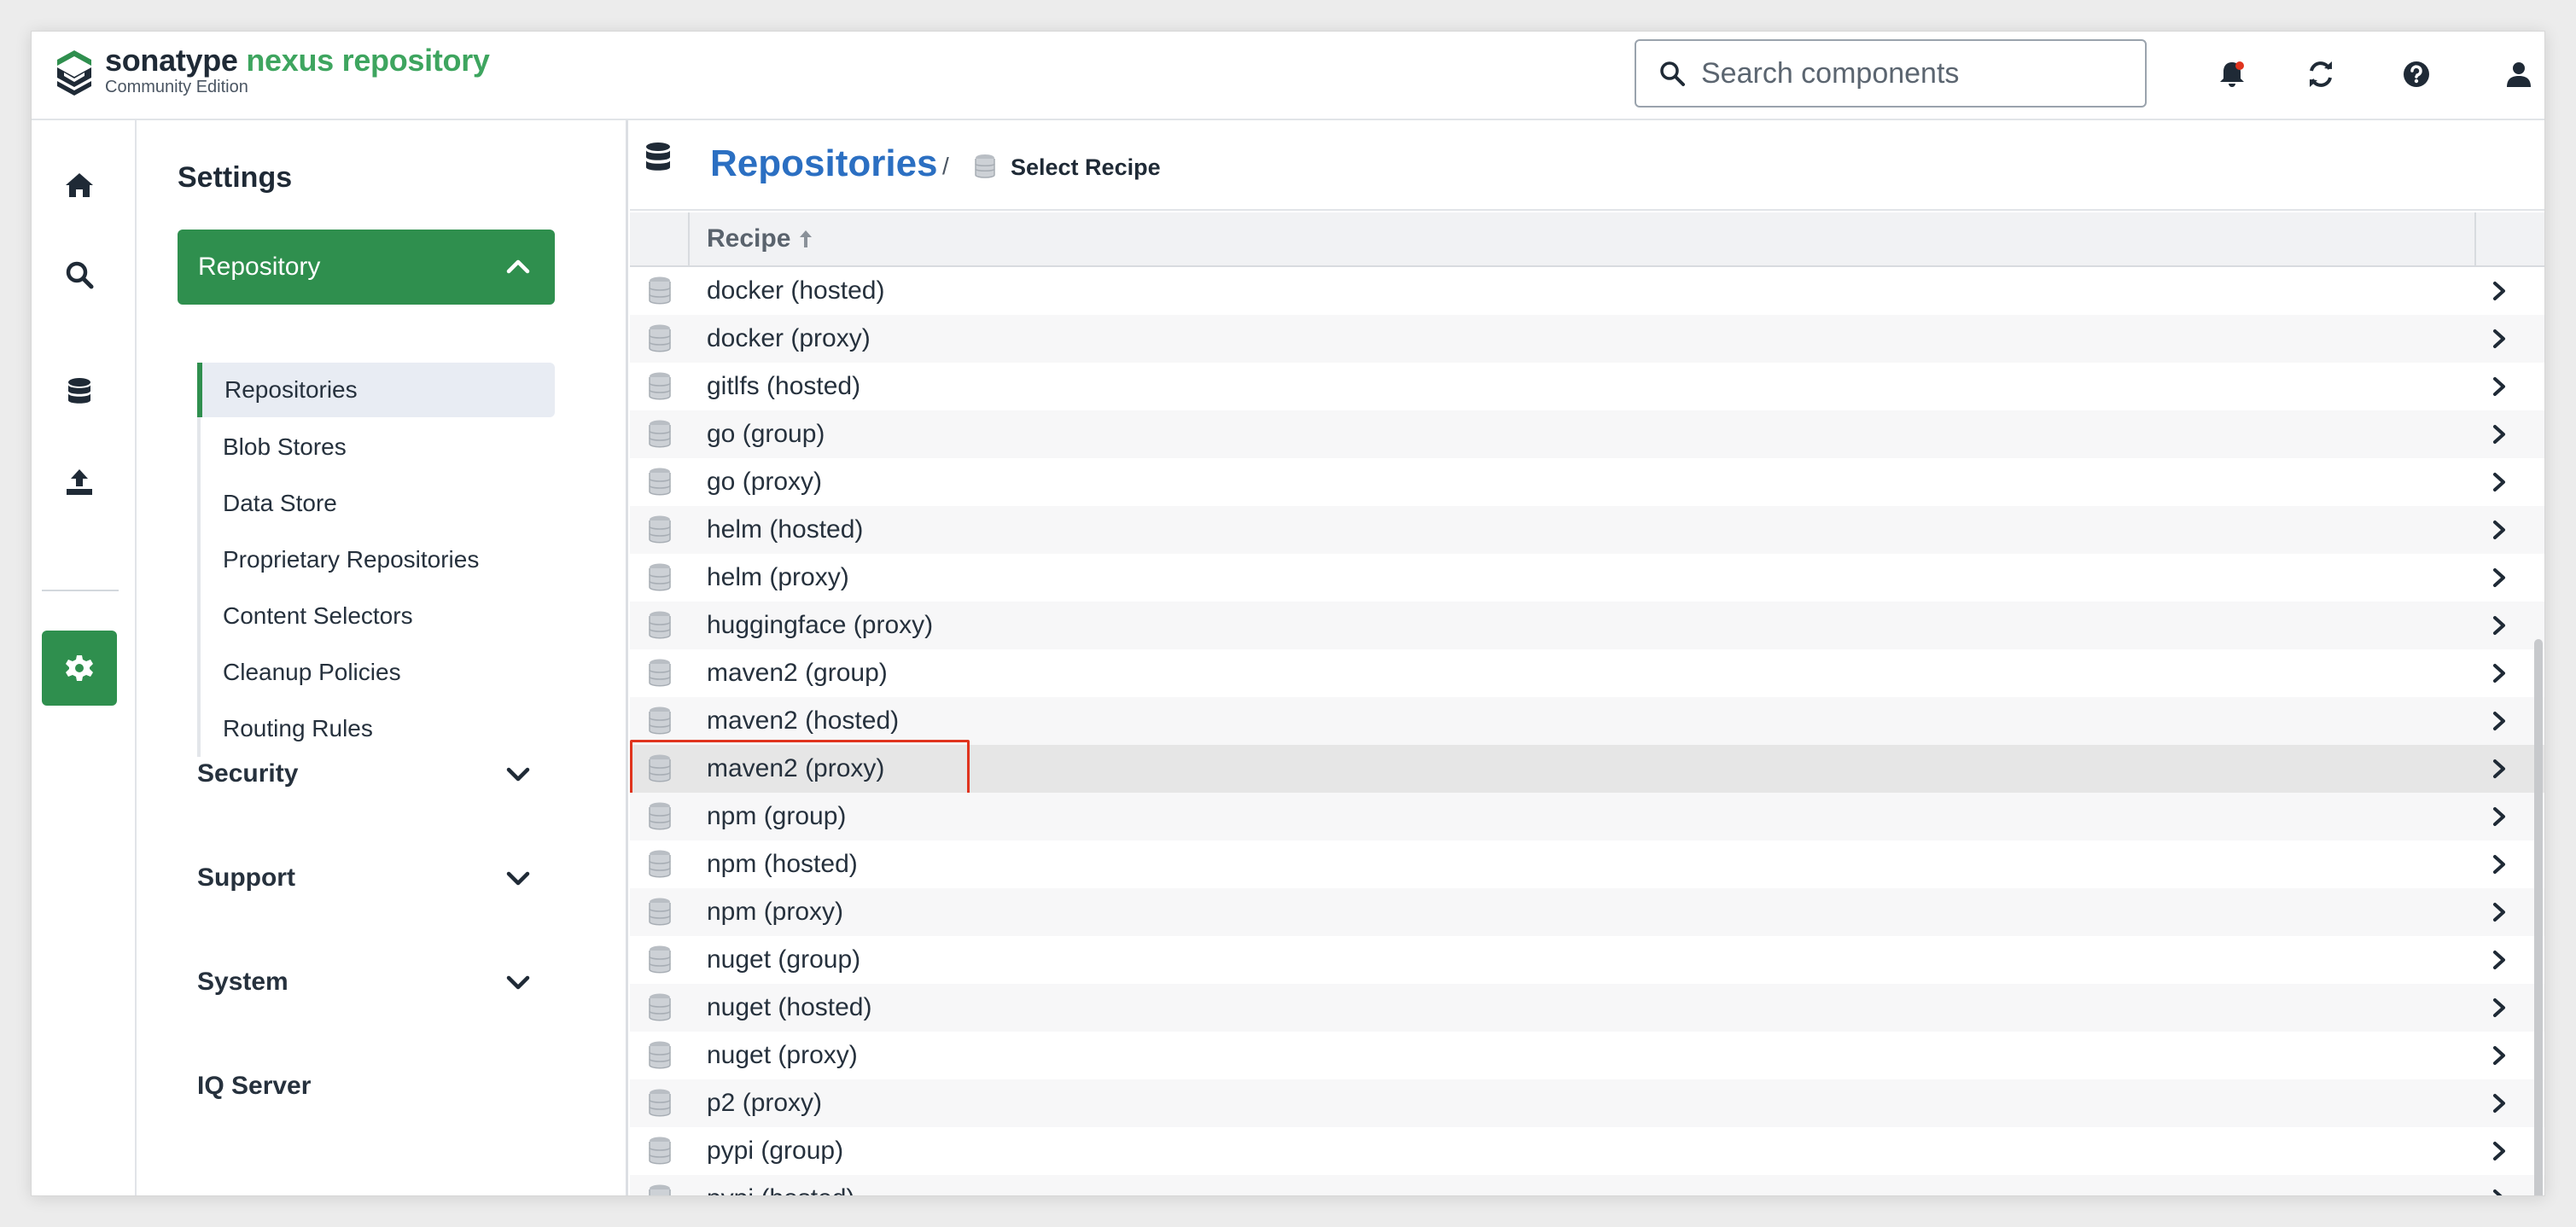 The width and height of the screenshot is (2576, 1227). I want to click on help-button, so click(2416, 74).